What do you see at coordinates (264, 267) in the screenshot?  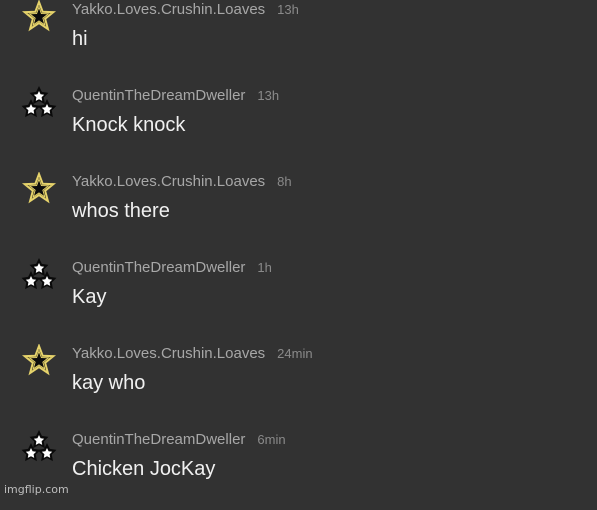 I see `timestamp: 1h` at bounding box center [264, 267].